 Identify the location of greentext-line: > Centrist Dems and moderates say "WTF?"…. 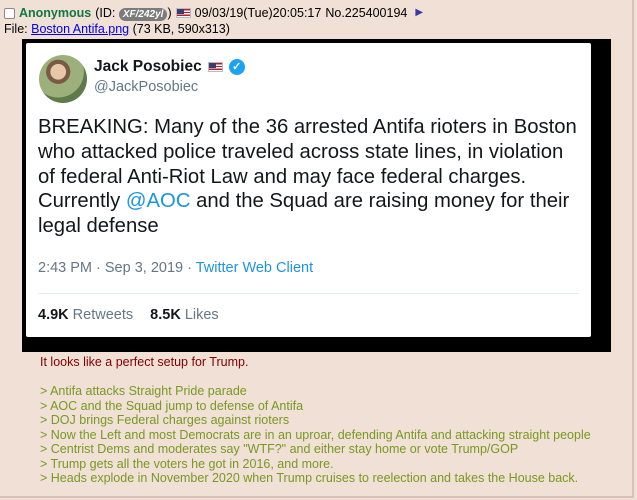
(279, 449).